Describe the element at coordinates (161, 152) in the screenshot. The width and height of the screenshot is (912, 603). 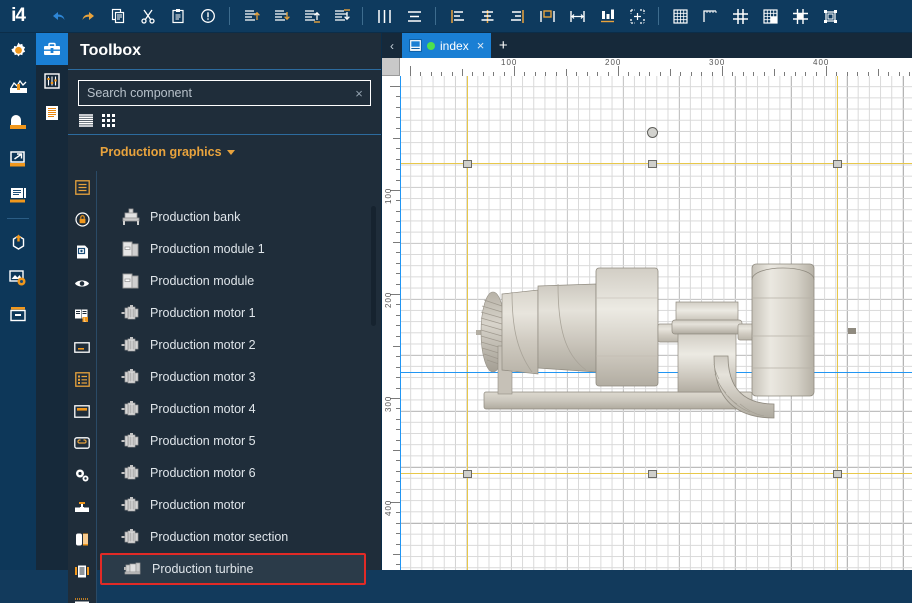
I see `category-label: Production graphics` at that location.